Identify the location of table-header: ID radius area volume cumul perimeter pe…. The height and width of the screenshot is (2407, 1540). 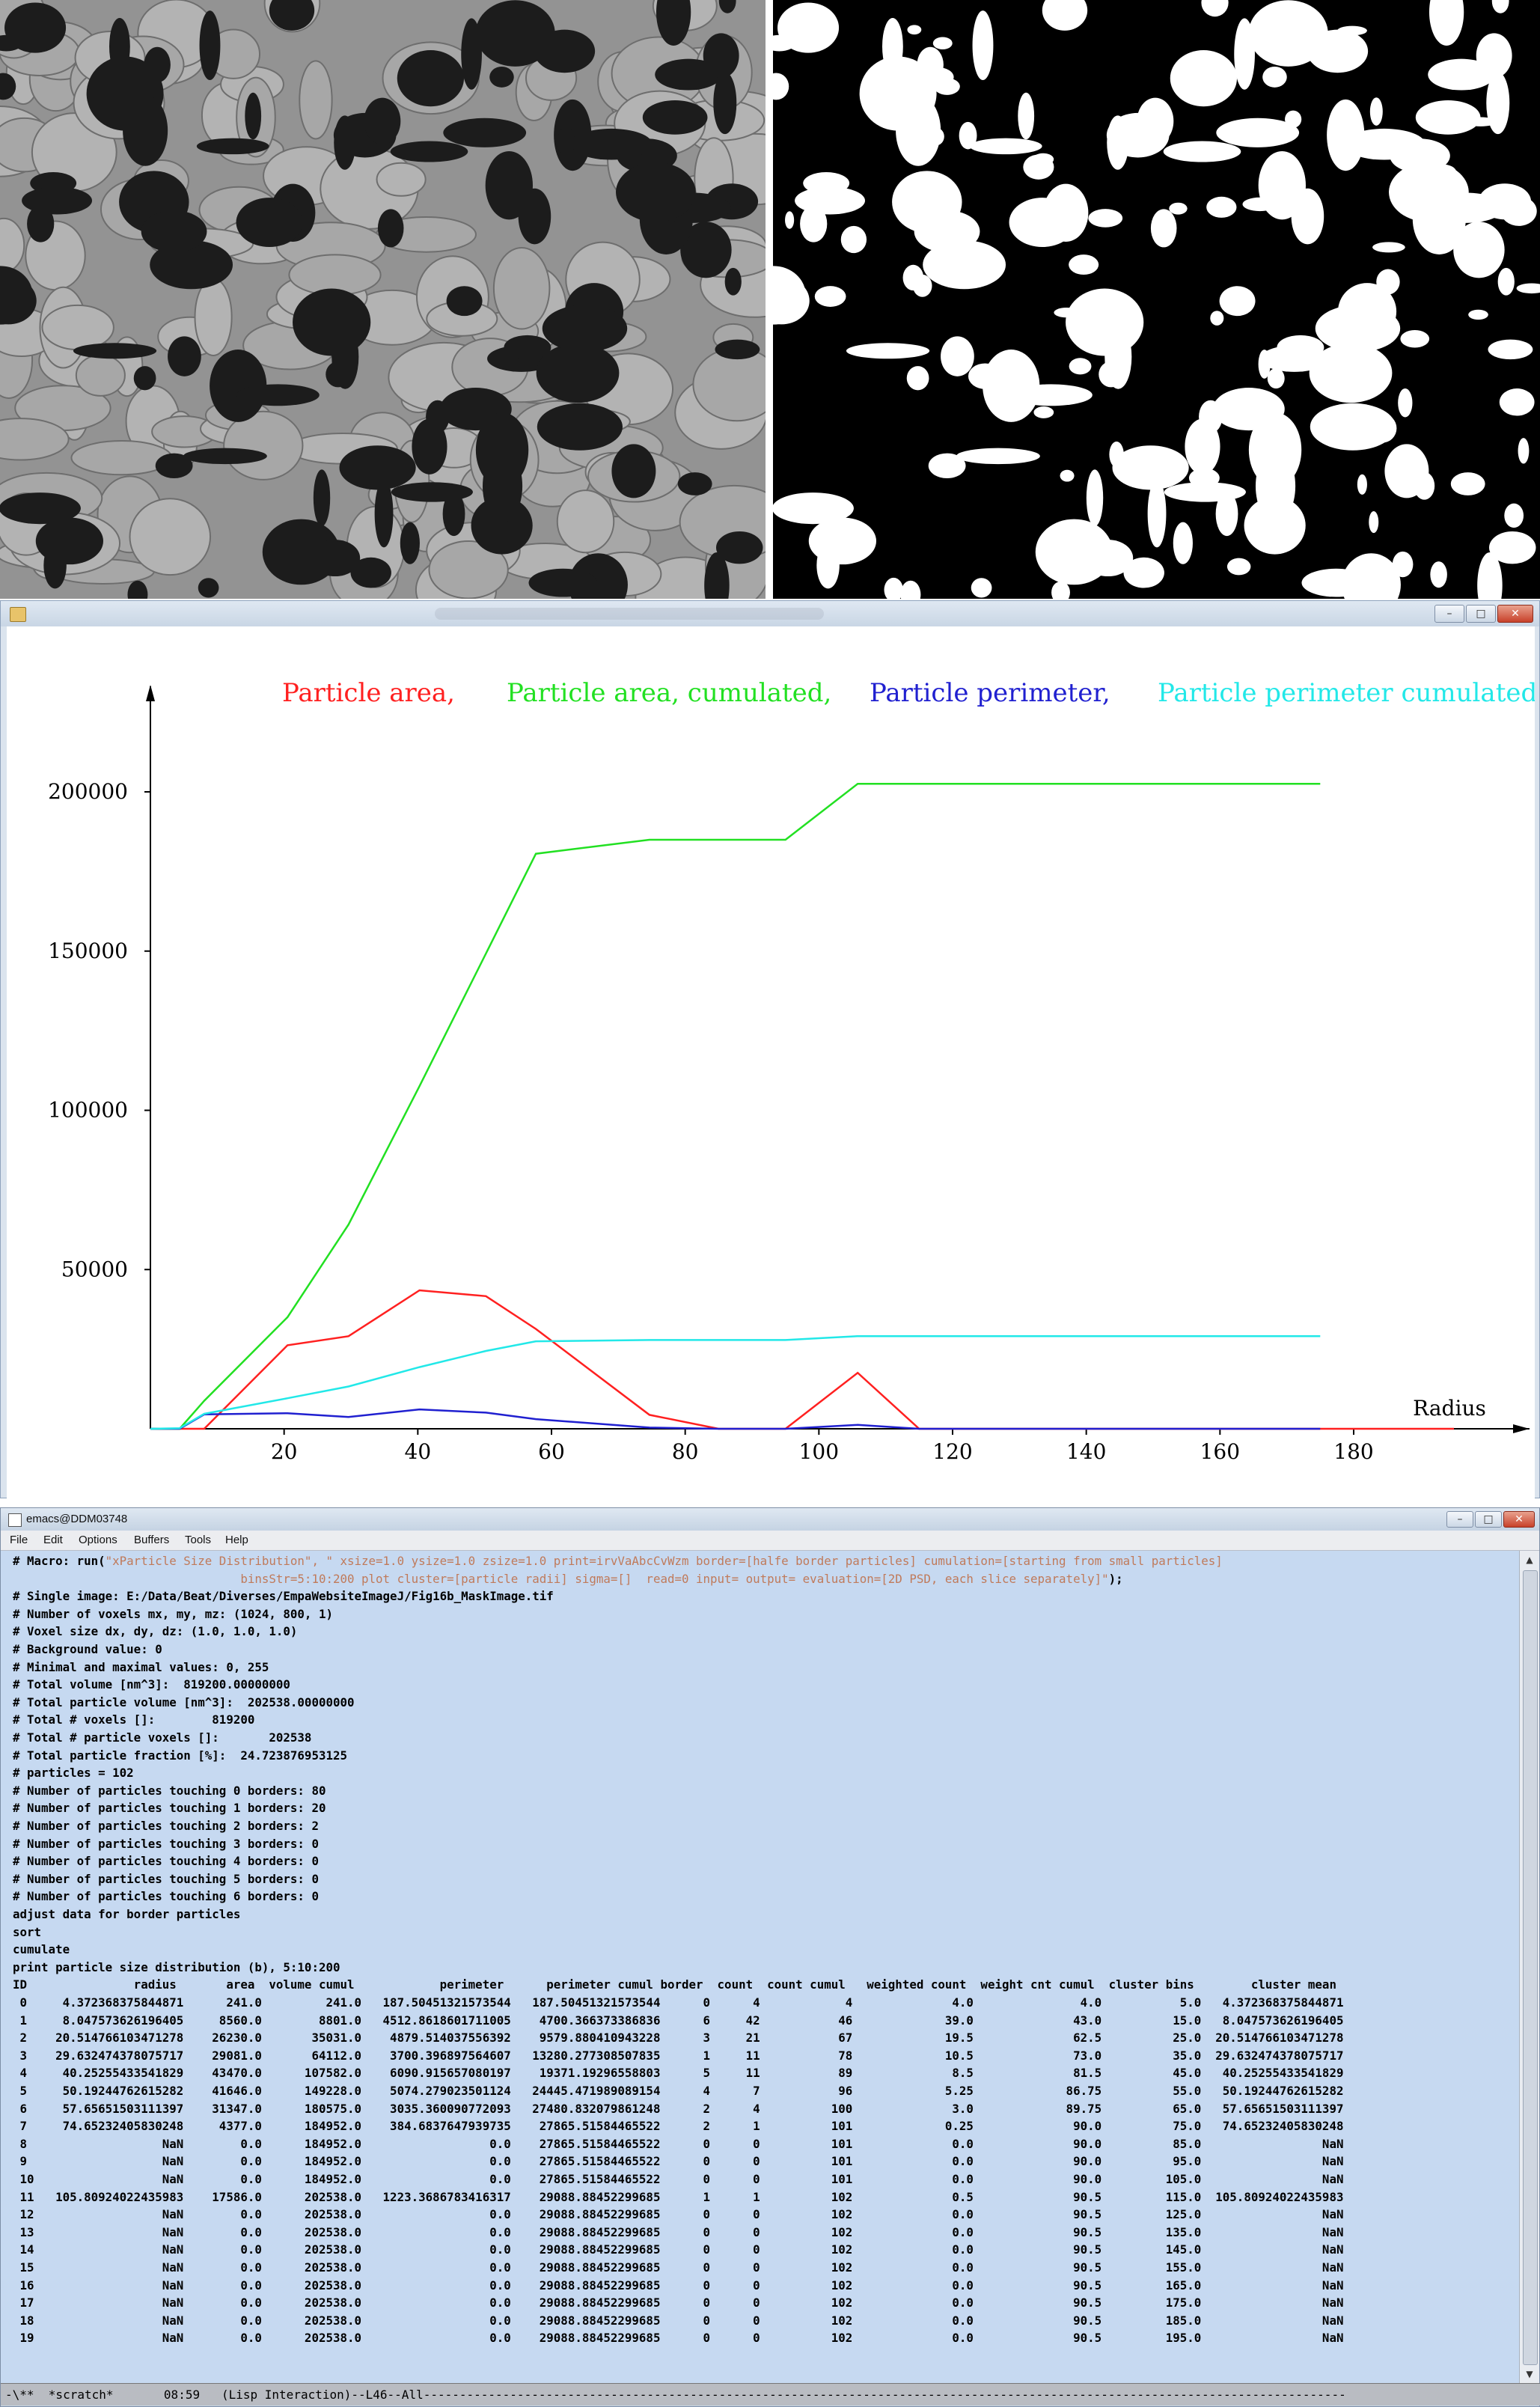
(674, 1984).